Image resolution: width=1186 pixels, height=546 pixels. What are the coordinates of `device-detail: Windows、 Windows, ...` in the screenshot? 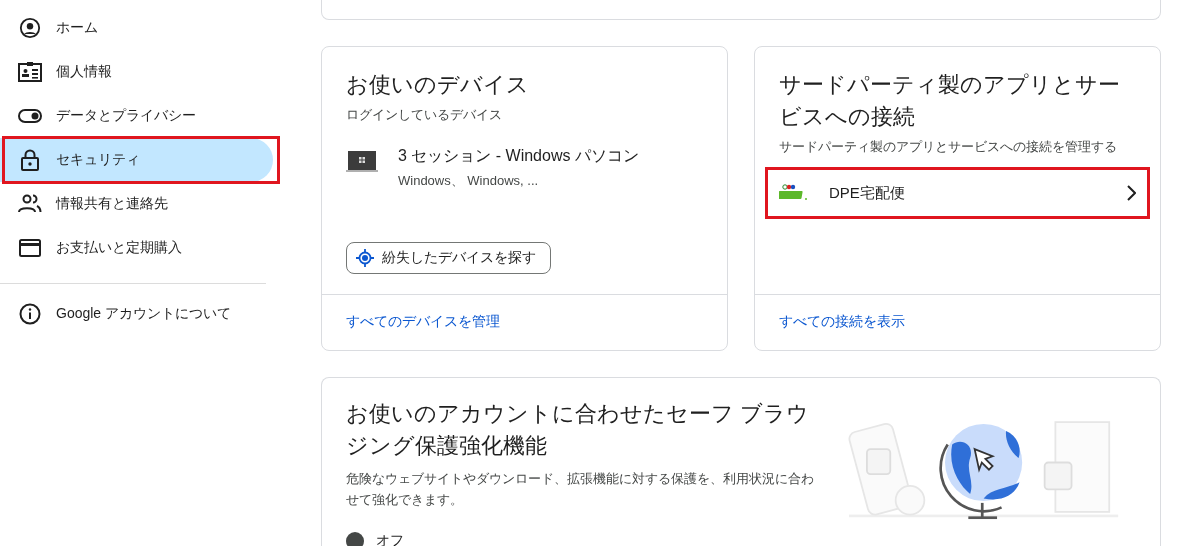 It's located at (469, 181).